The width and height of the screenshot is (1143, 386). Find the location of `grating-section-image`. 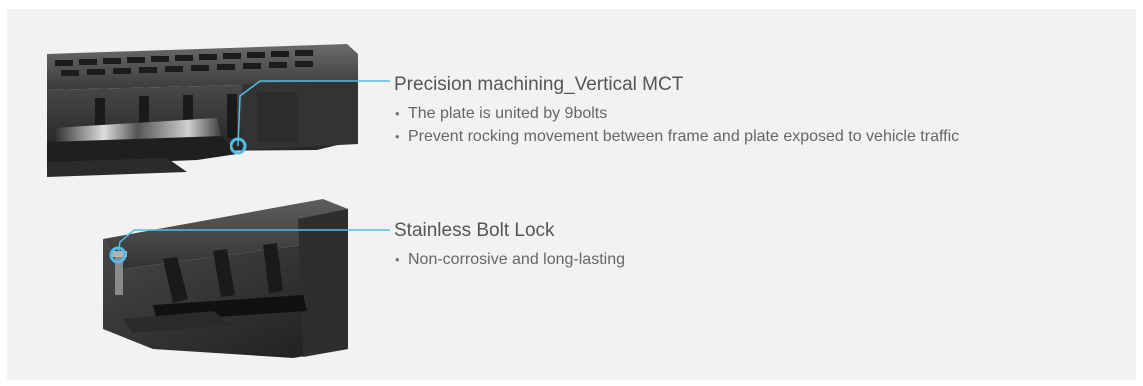

grating-section-image is located at coordinates (202, 104).